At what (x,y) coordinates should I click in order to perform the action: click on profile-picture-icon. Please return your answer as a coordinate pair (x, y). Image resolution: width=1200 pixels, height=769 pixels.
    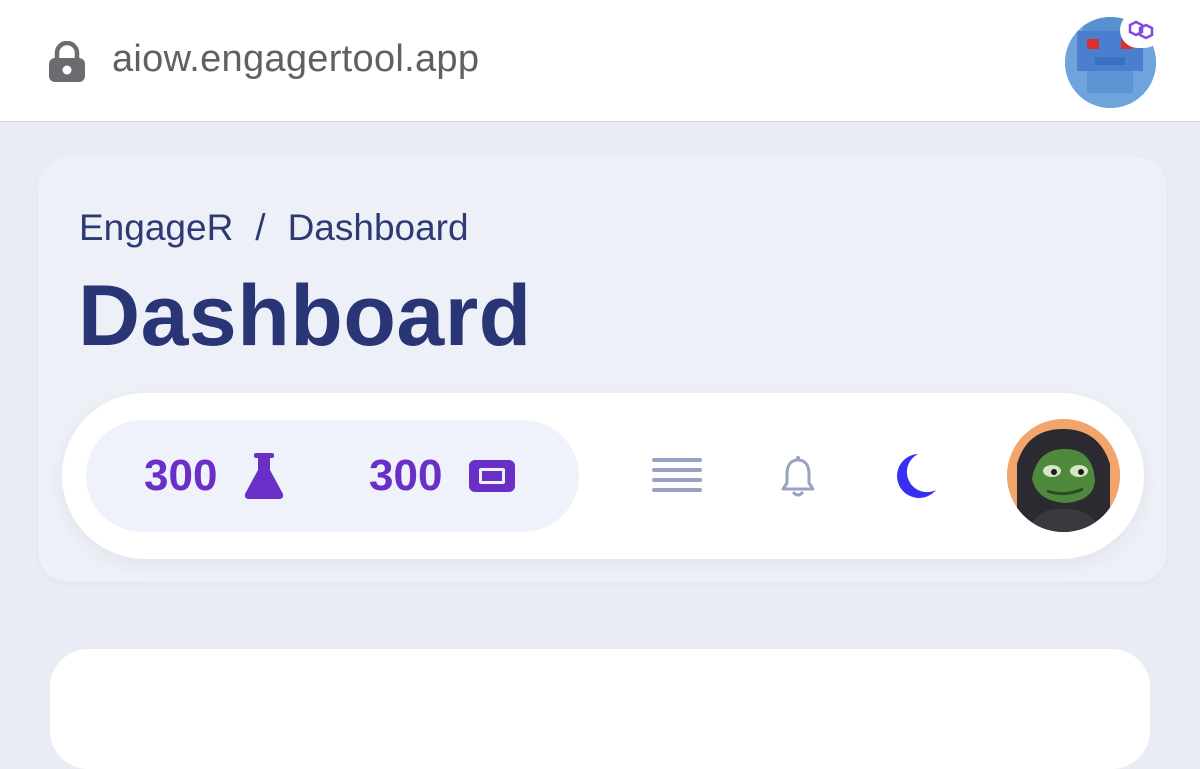
    Looking at the image, I should click on (1063, 475).